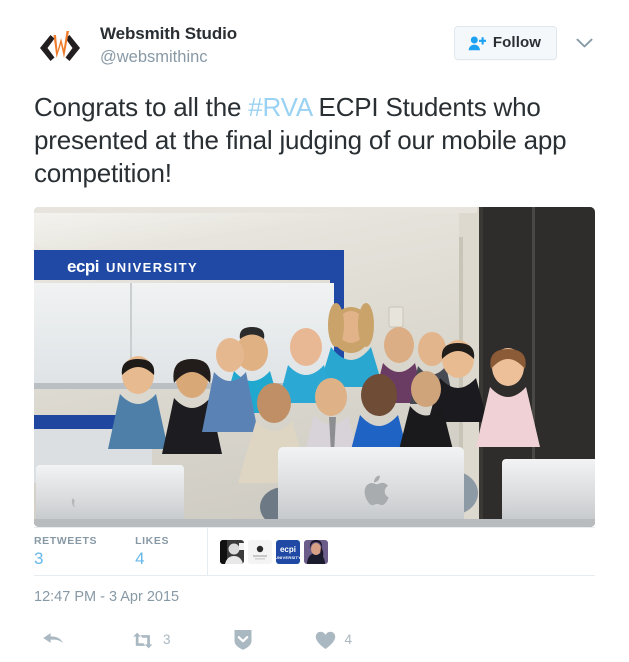 The height and width of the screenshot is (662, 629). What do you see at coordinates (279, 107) in the screenshot?
I see `hashtag-link-rva: #RVA` at bounding box center [279, 107].